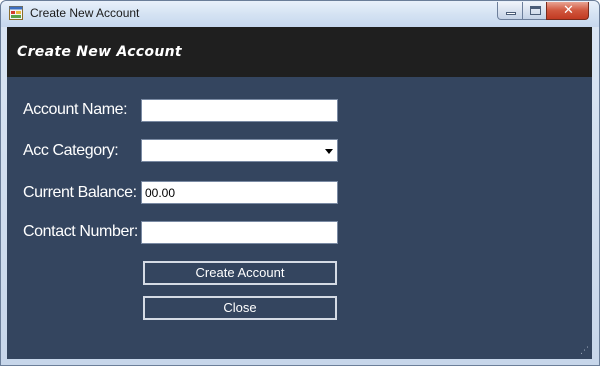 The height and width of the screenshot is (366, 600). What do you see at coordinates (511, 13) in the screenshot?
I see `minimize-icon` at bounding box center [511, 13].